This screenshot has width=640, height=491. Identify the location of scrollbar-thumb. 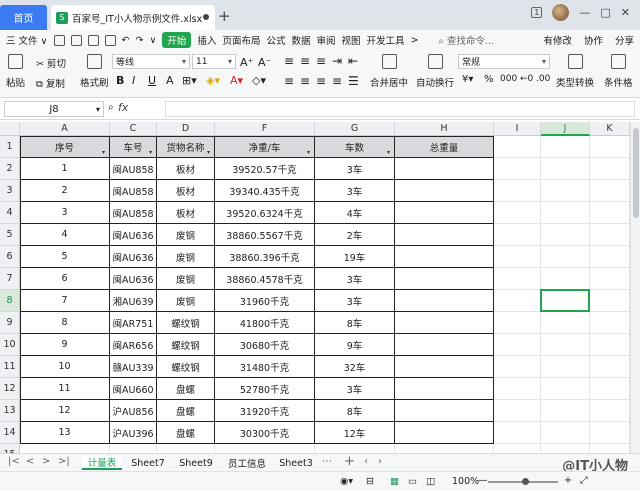
(636, 173).